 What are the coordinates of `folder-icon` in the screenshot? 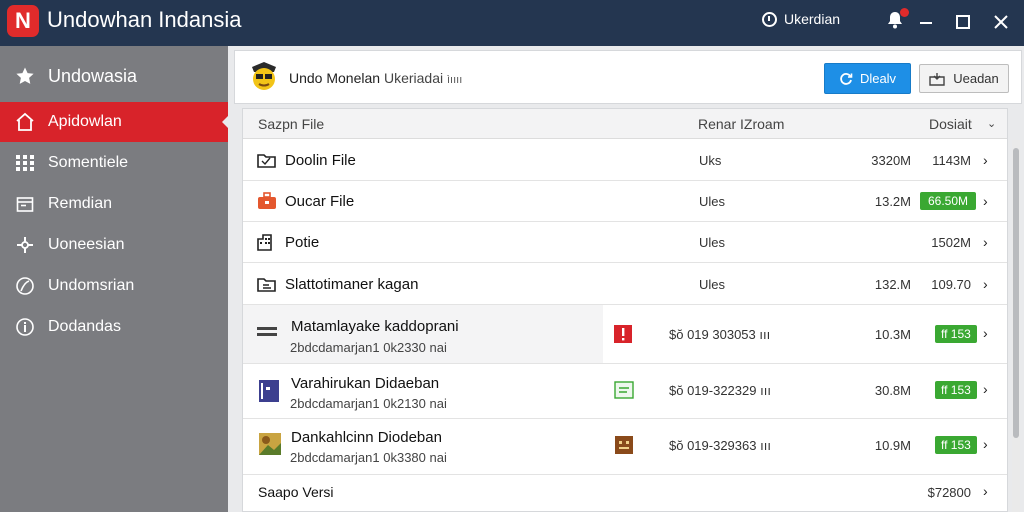 It's located at (267, 161).